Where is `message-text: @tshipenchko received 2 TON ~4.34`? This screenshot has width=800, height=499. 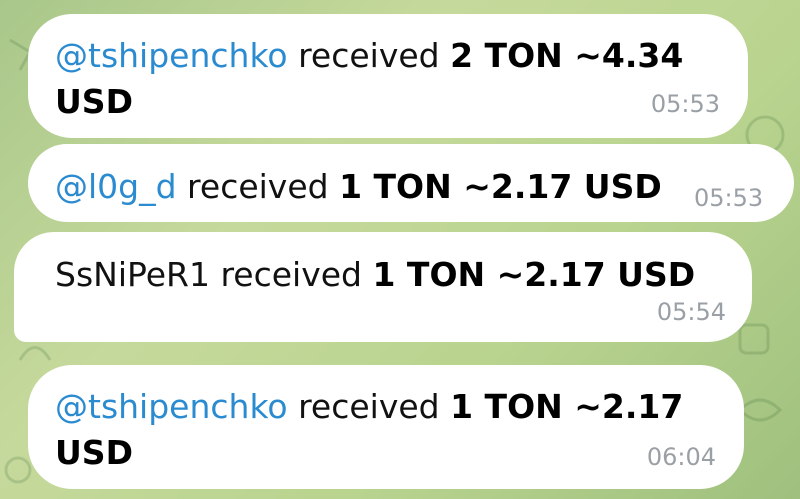
message-text: @tshipenchko received 2 TON ~4.34 is located at coordinates (369, 56).